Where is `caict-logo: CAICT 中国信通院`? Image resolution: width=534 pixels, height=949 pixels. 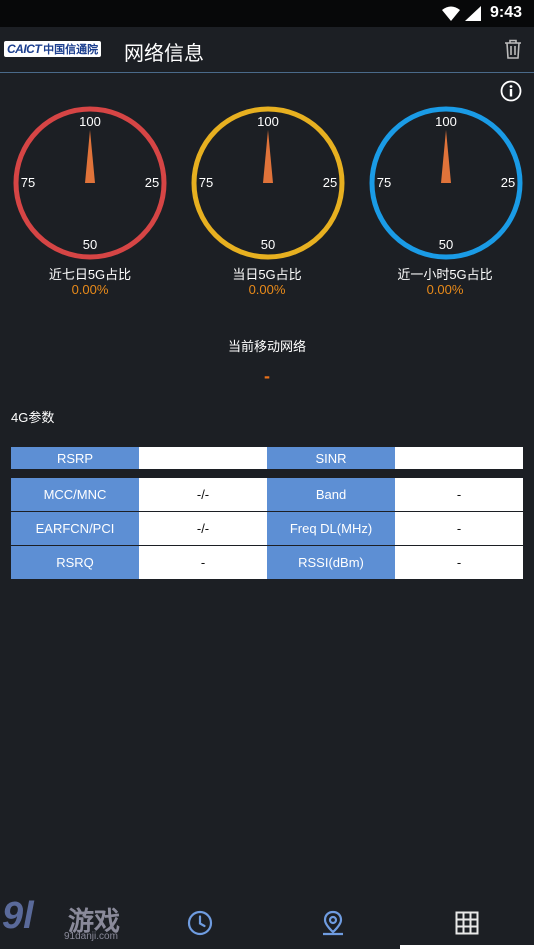 caict-logo: CAICT 中国信通院 is located at coordinates (53, 49).